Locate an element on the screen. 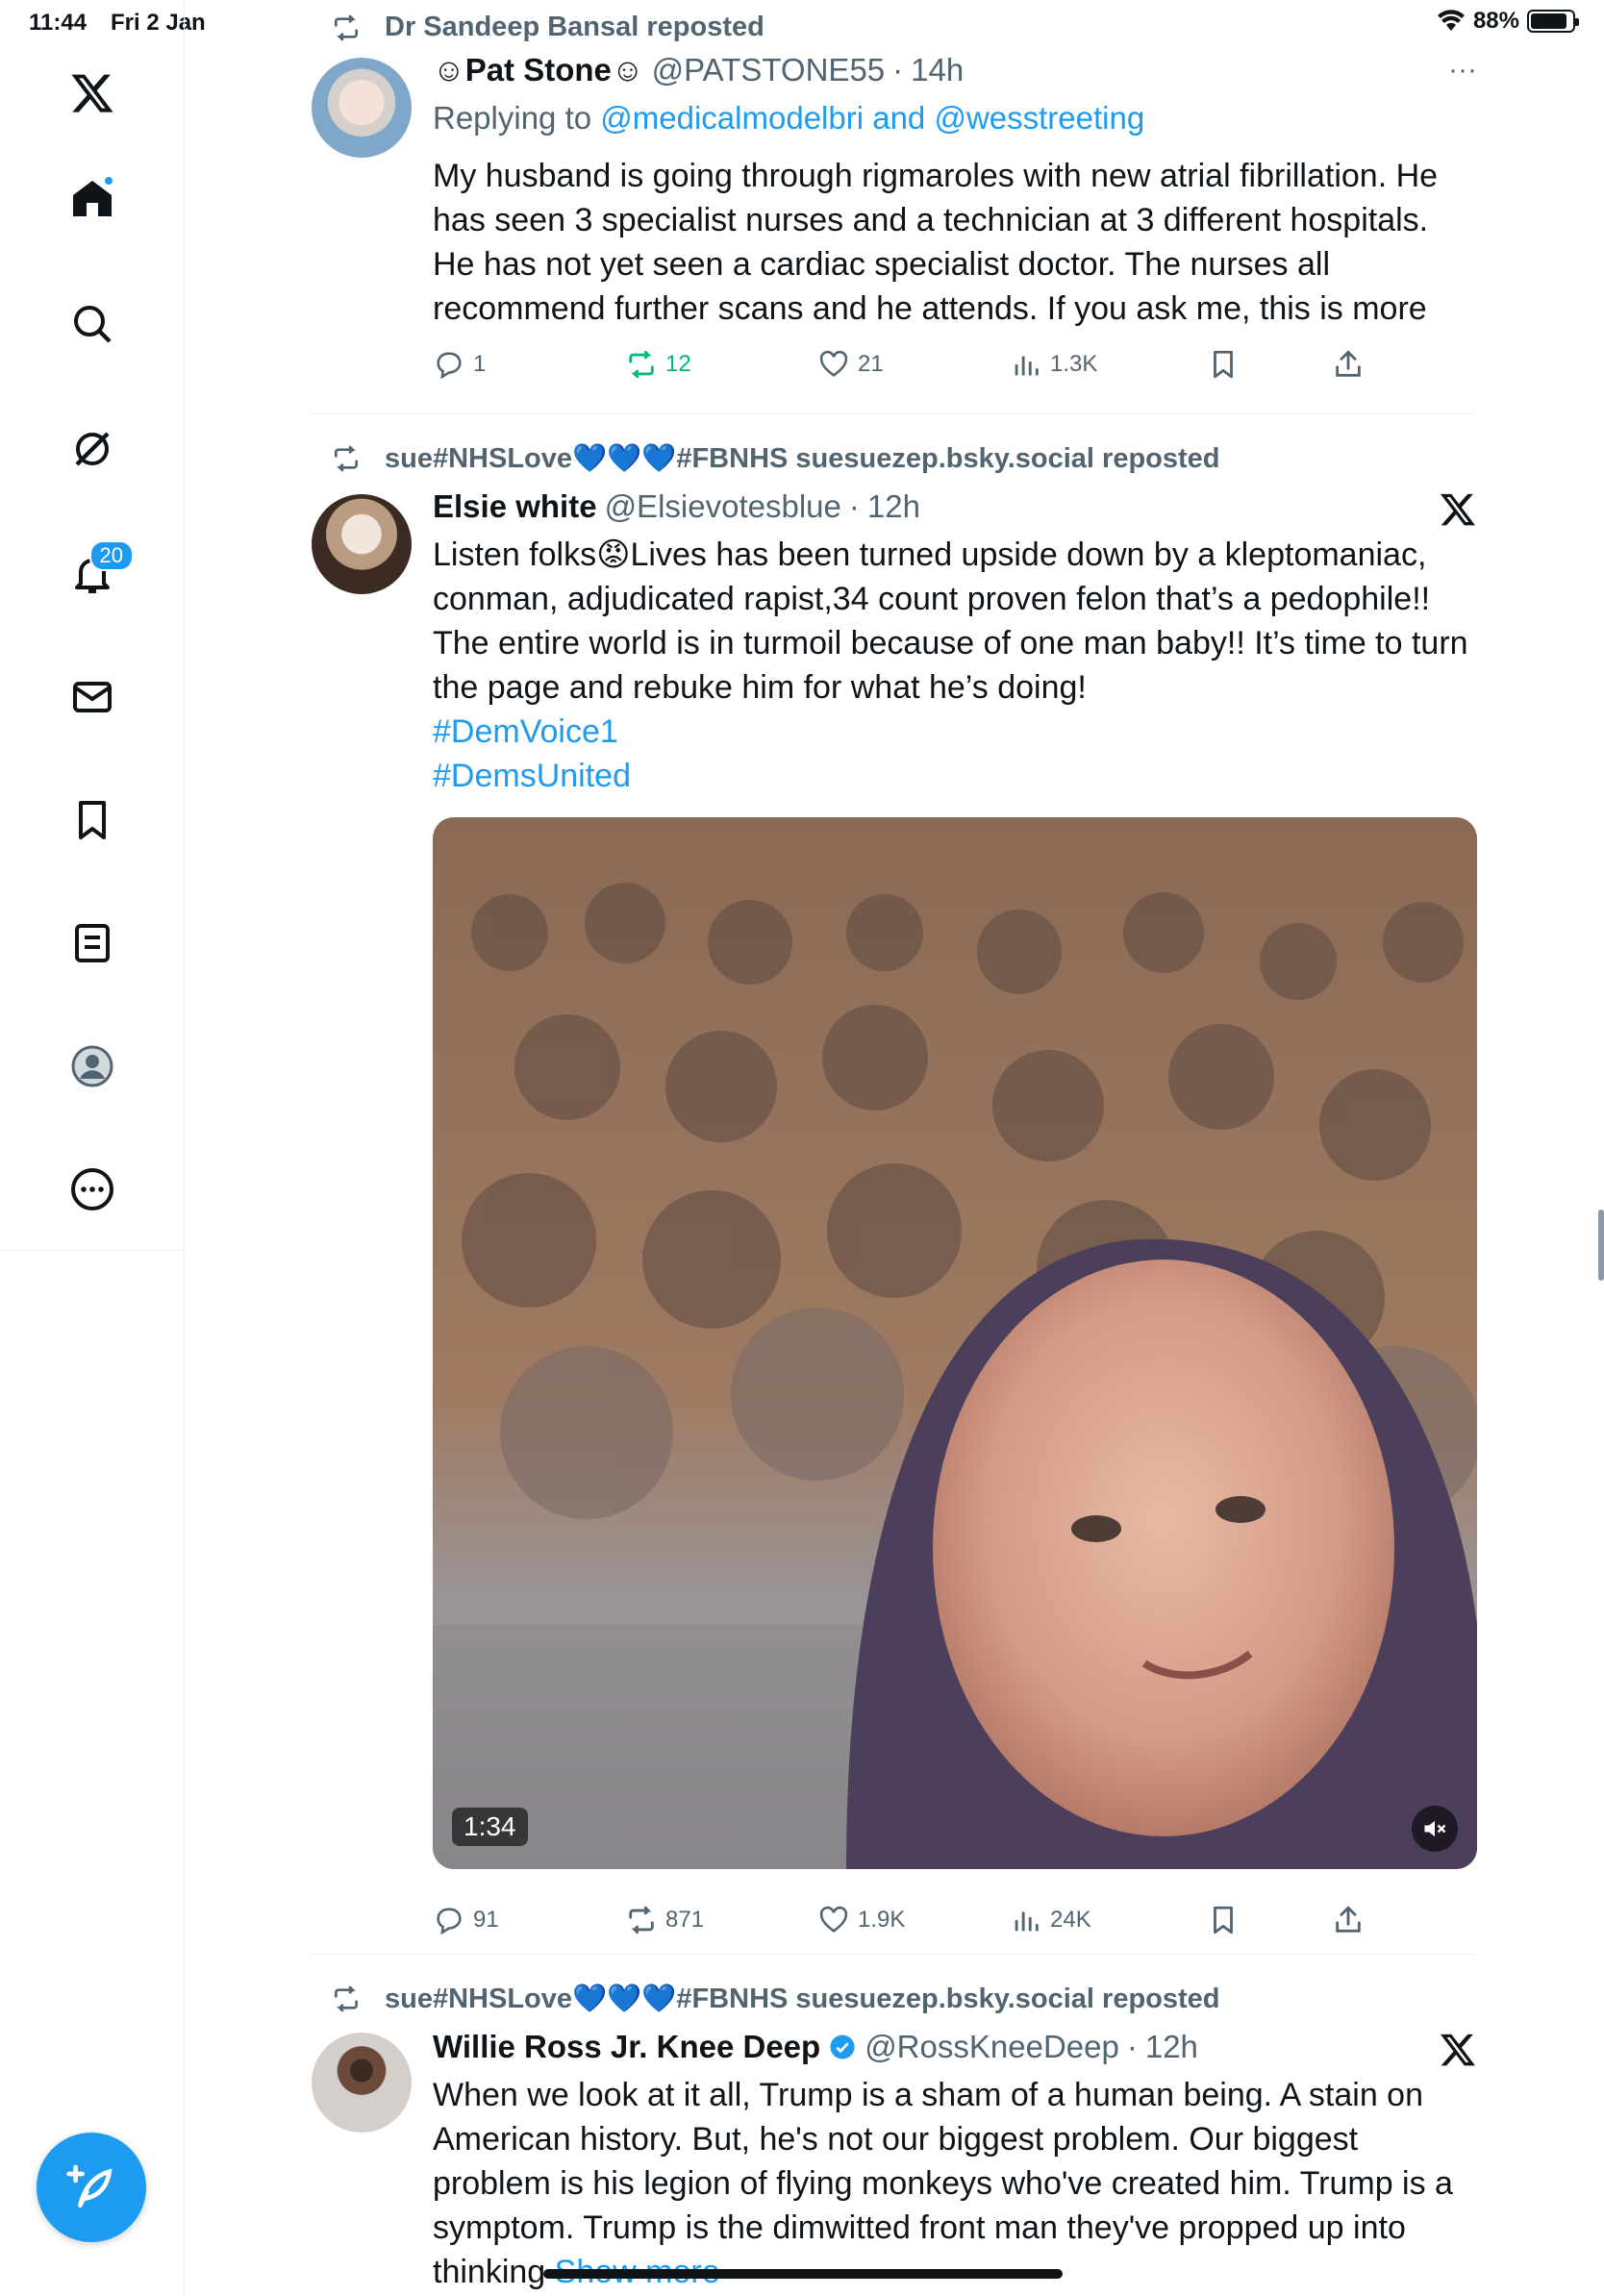 This screenshot has height=2296, width=1604. sidebar-item-more is located at coordinates (92, 1189).